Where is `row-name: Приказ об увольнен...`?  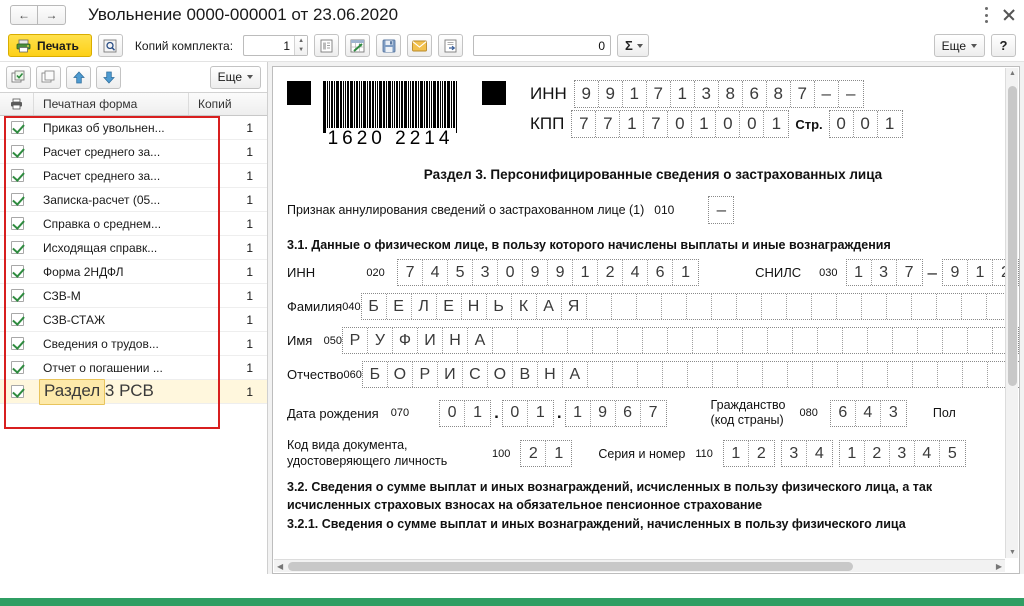 row-name: Приказ об увольнен... is located at coordinates (111, 128).